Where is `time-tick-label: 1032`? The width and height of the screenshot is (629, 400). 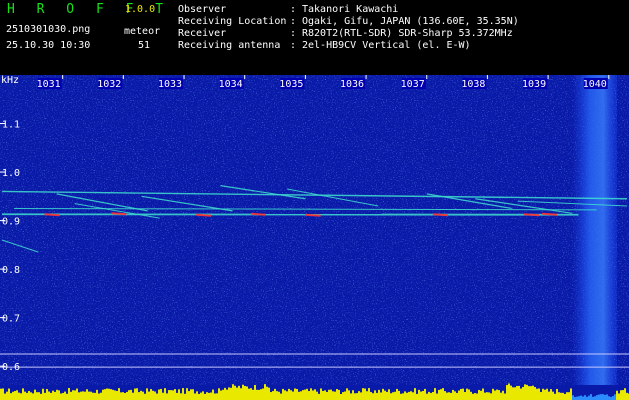 time-tick-label: 1032 is located at coordinates (109, 84).